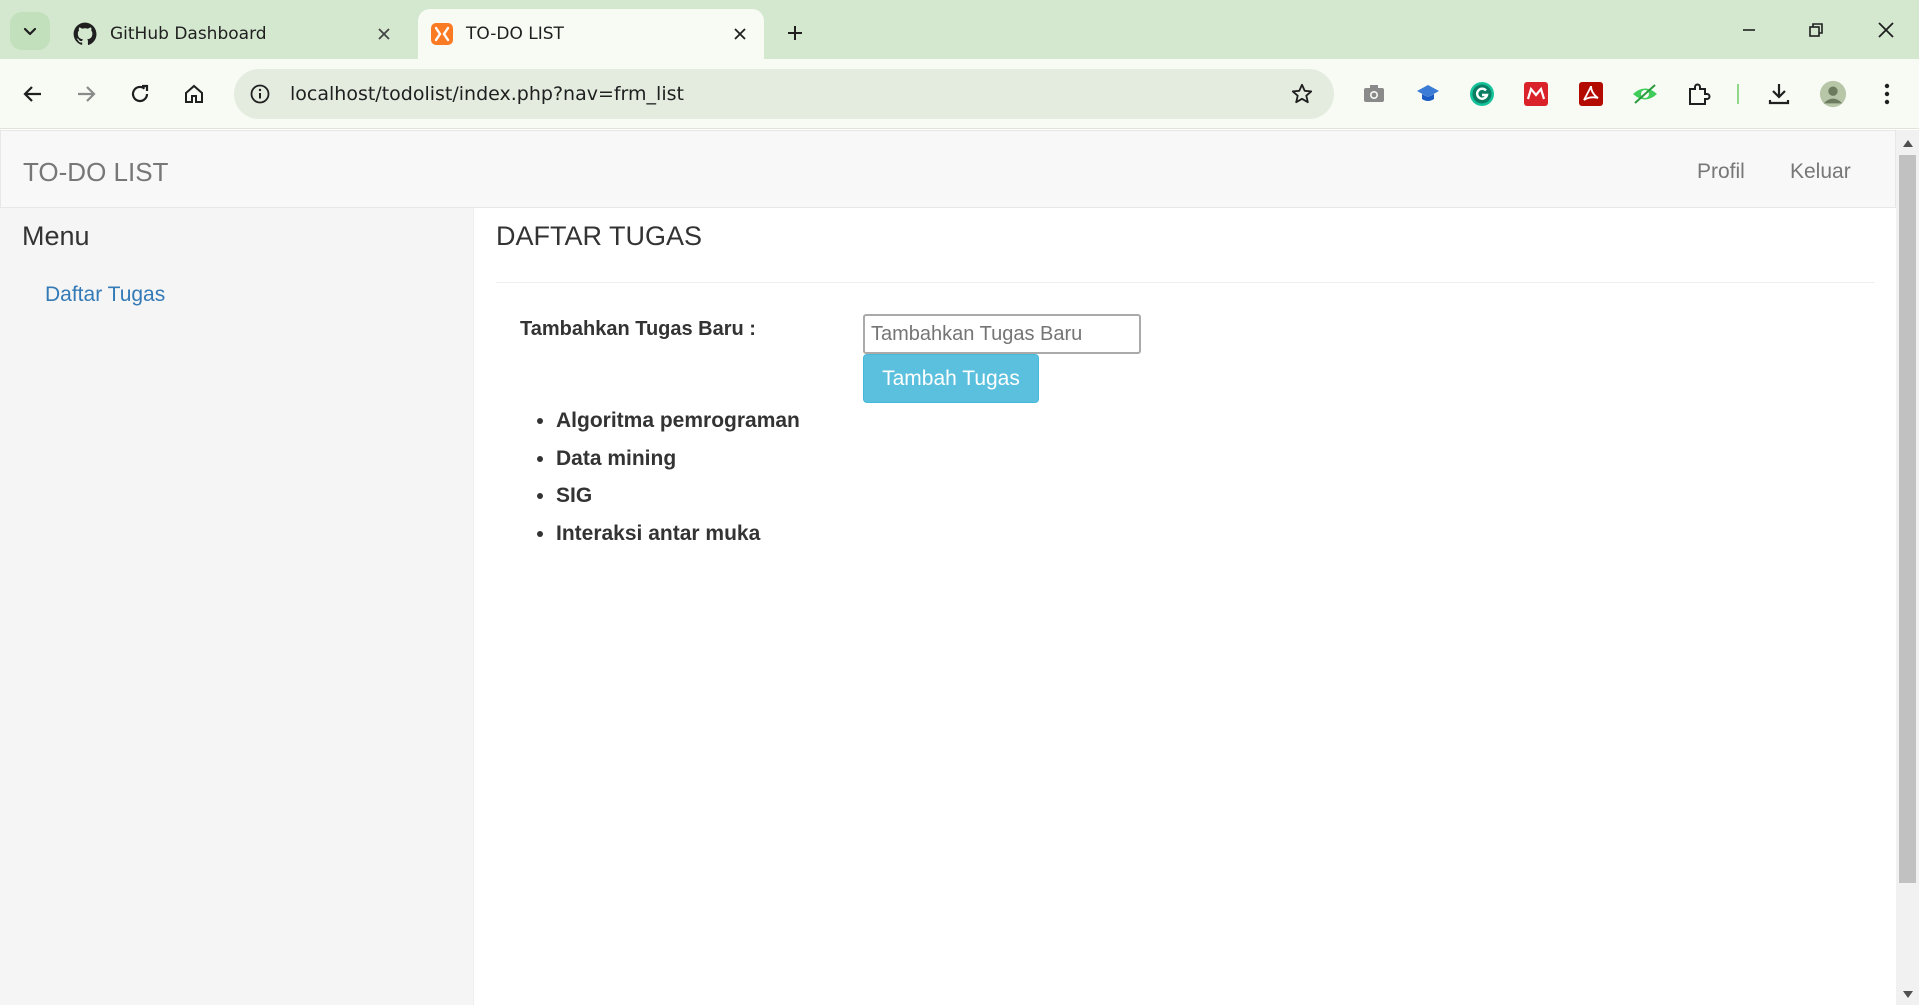 This screenshot has width=1919, height=1005. Describe the element at coordinates (1482, 94) in the screenshot. I see `grammarly-icon` at that location.